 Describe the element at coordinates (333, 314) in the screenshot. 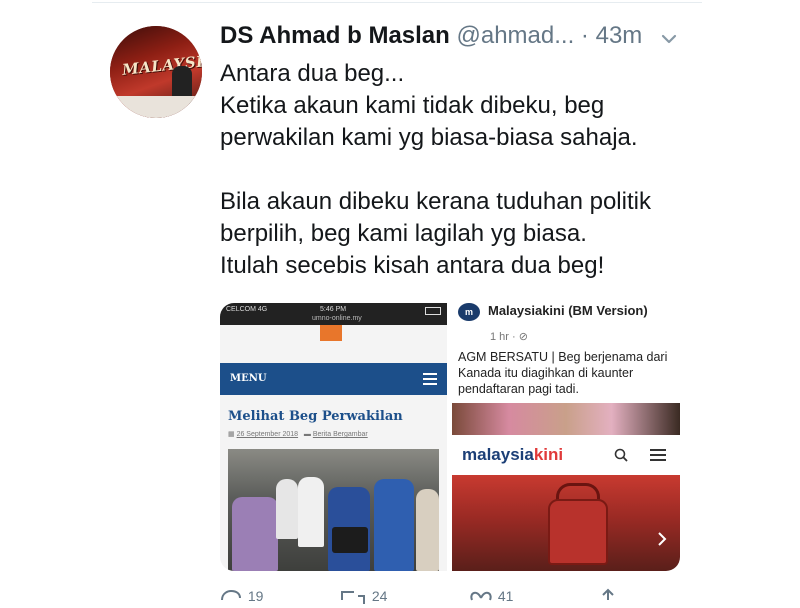

I see `phone-status-bar: CELCOM 4G 5:46 PM umno-online.my` at that location.